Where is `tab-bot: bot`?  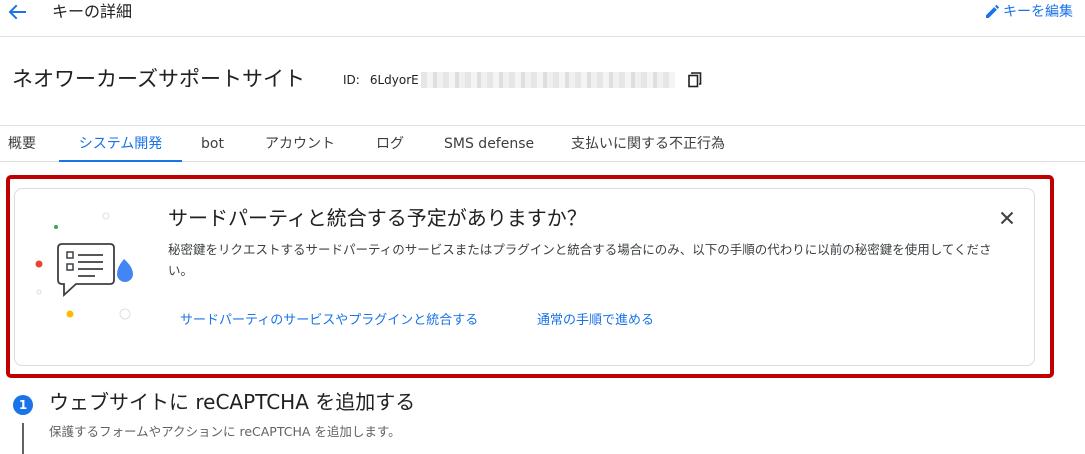 tab-bot: bot is located at coordinates (212, 144).